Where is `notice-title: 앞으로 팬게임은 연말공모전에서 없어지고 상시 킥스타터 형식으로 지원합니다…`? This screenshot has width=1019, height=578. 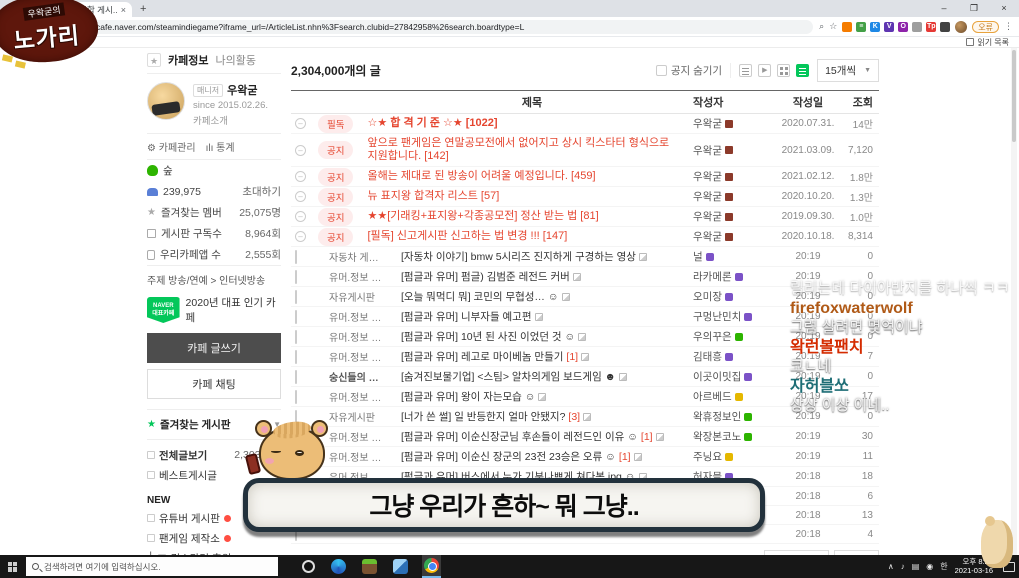 notice-title: 앞으로 팬게임은 연말공모전에서 없어지고 상시 킥스타터 형식으로 지원합니다… is located at coordinates (521, 150).